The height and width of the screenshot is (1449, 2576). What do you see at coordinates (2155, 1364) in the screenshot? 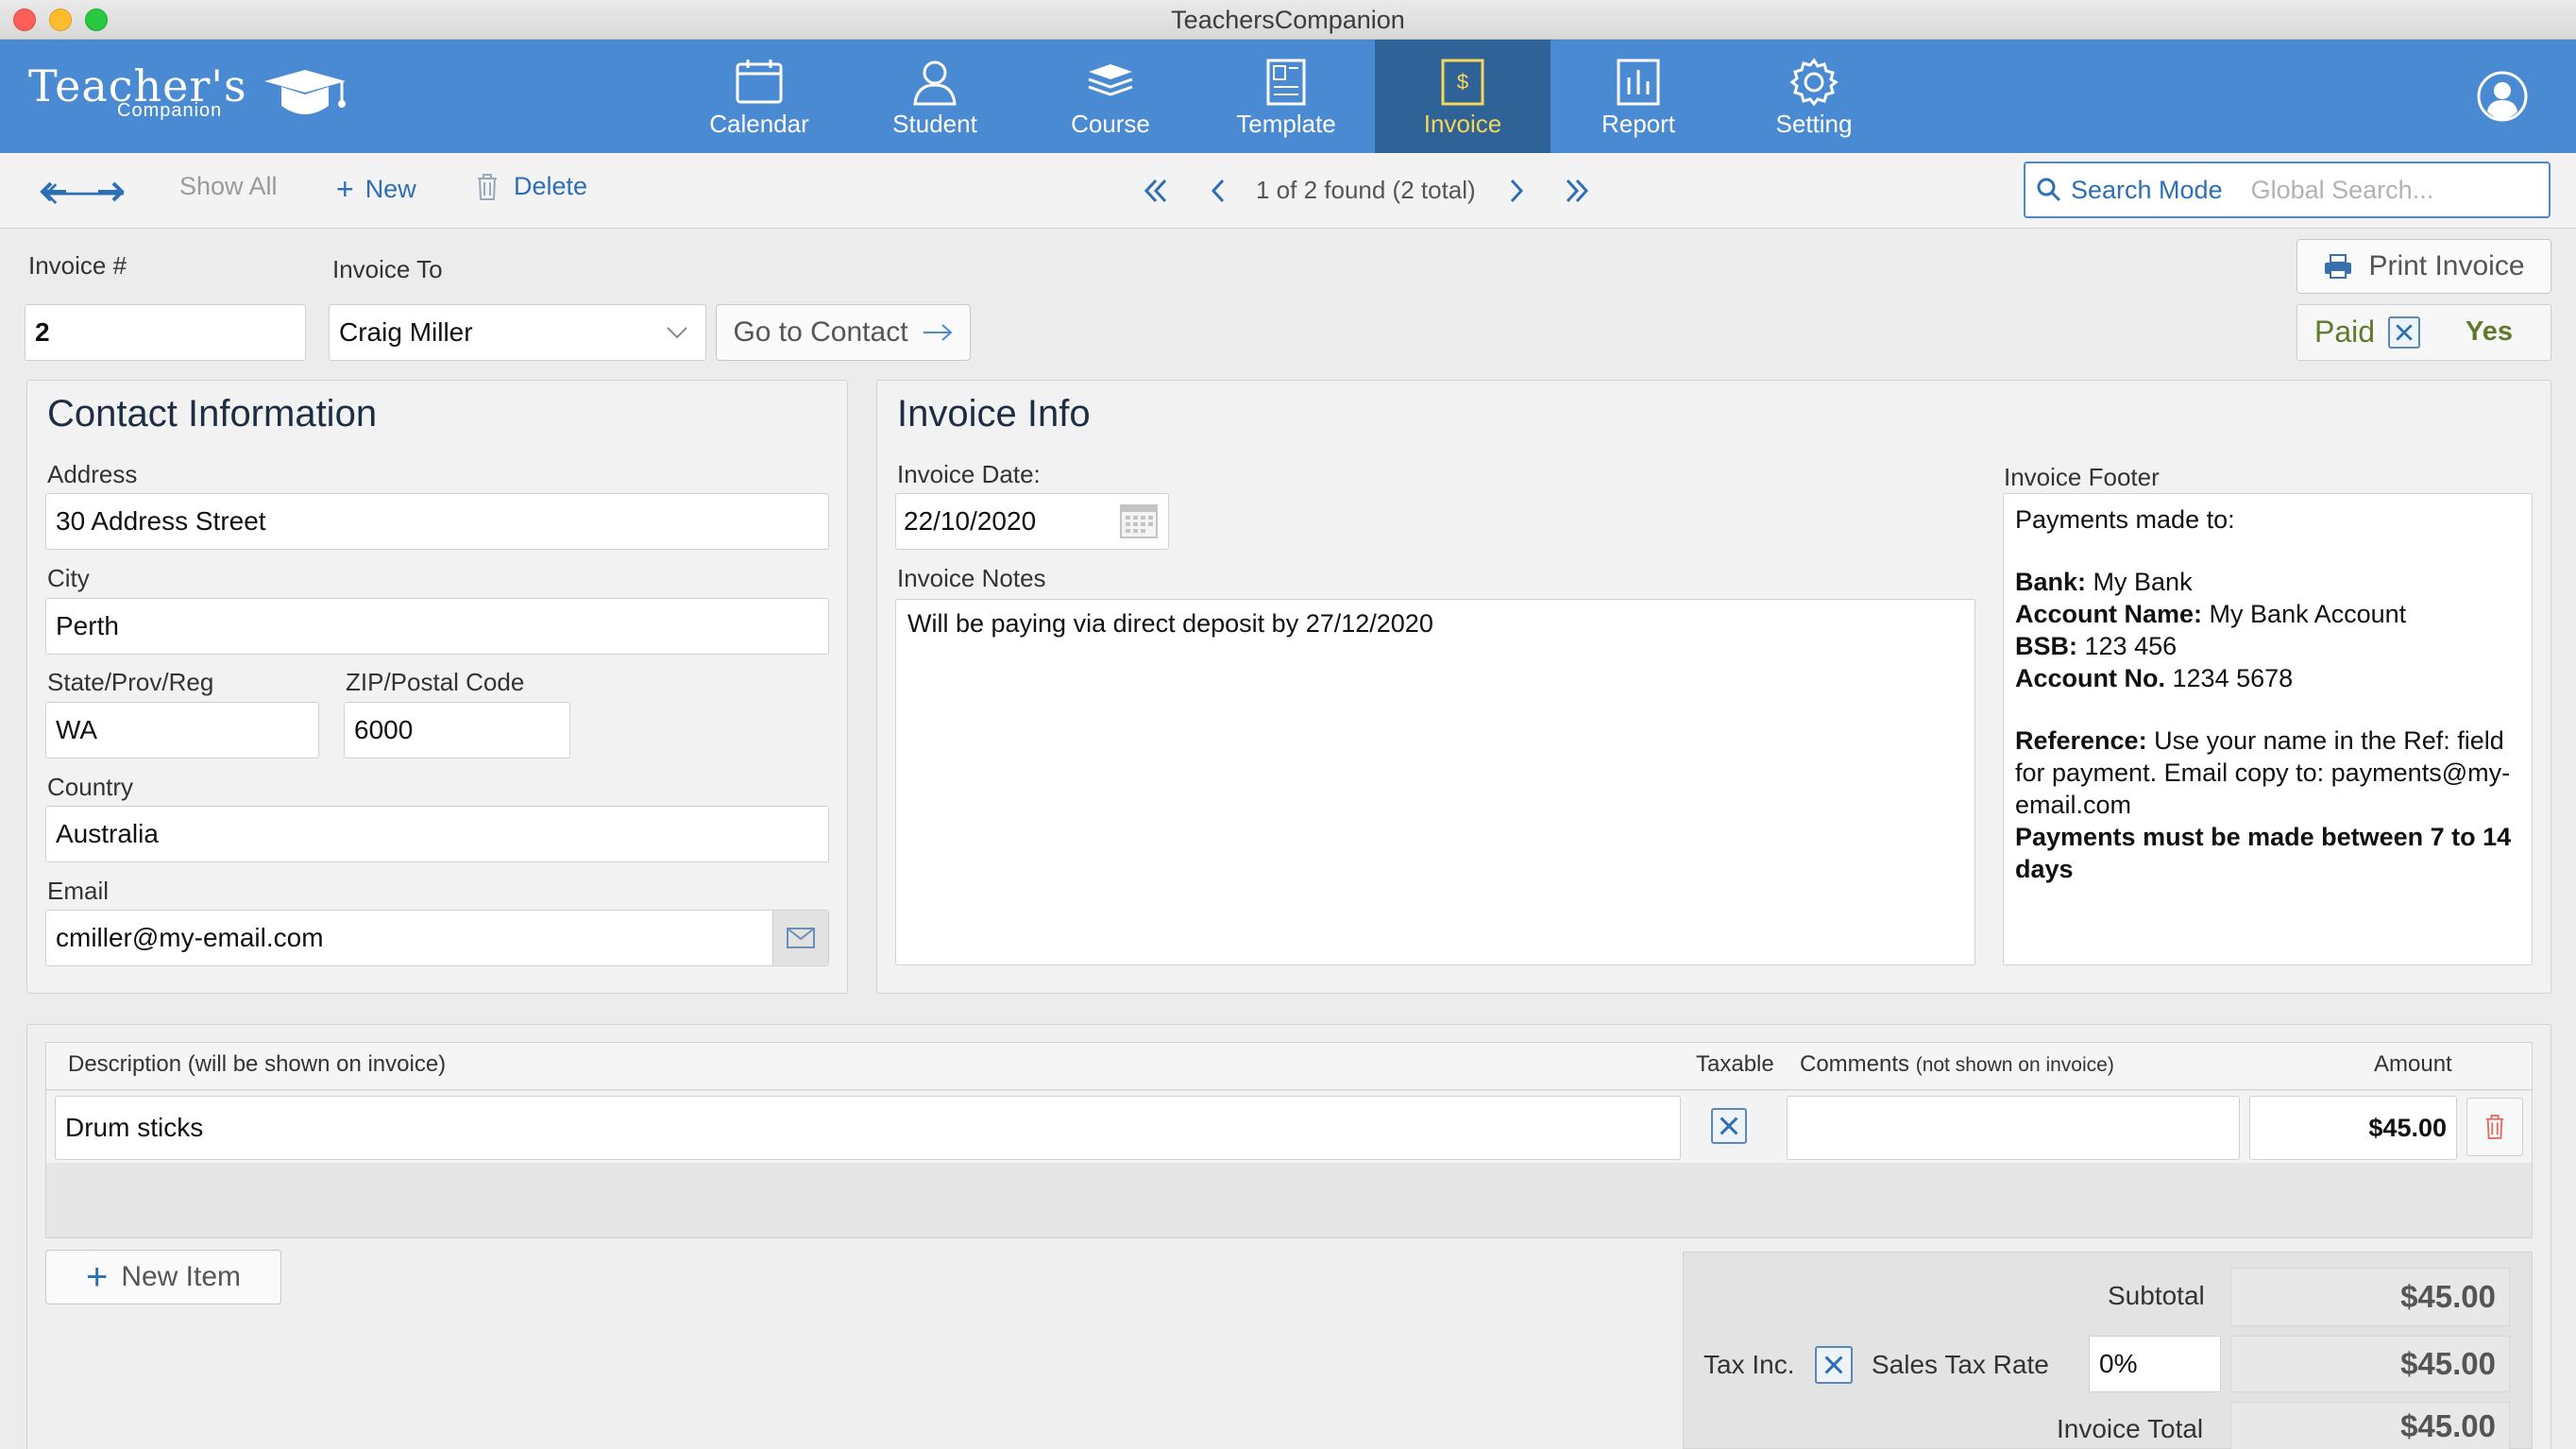
I see `sales-tax-rate-field: 0%` at bounding box center [2155, 1364].